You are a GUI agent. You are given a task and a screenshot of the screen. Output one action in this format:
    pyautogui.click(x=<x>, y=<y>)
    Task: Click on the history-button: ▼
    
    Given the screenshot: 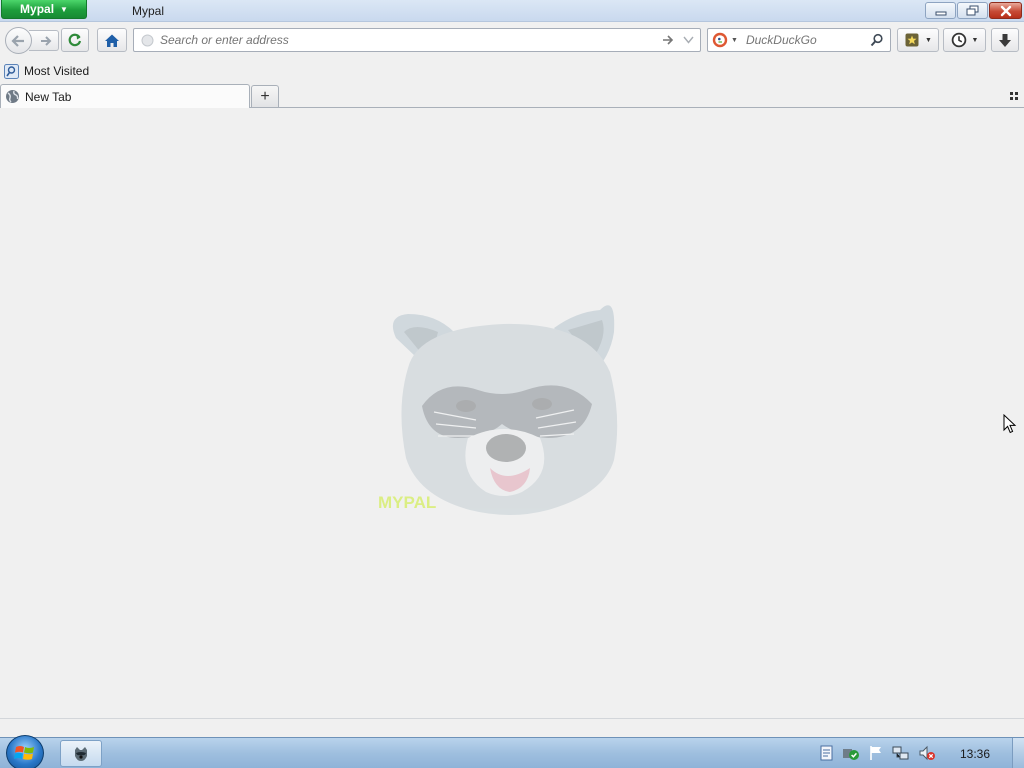 What is the action you would take?
    pyautogui.click(x=964, y=40)
    